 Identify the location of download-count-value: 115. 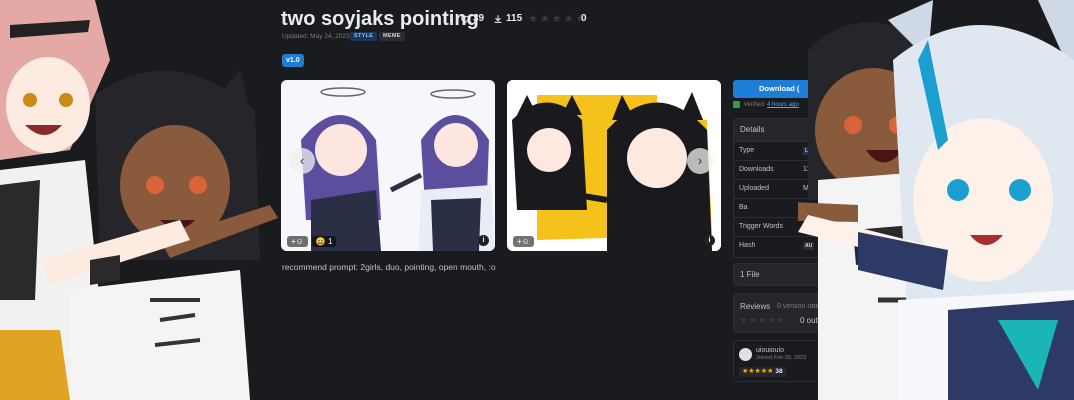
(514, 18).